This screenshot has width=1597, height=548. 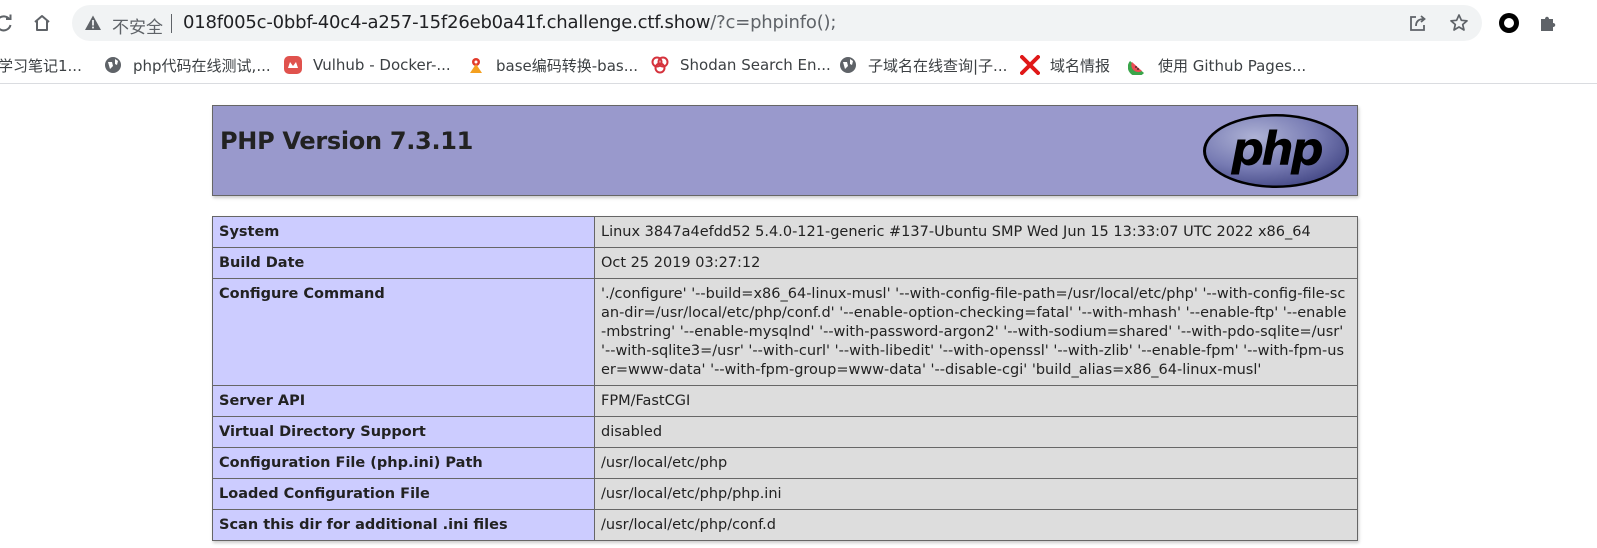 What do you see at coordinates (171, 23) in the screenshot?
I see `separator` at bounding box center [171, 23].